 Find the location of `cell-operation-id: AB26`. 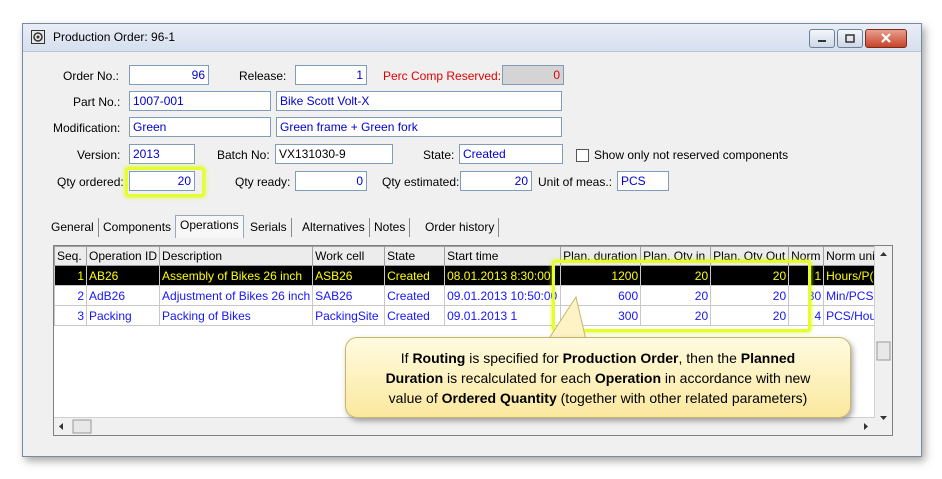

cell-operation-id: AB26 is located at coordinates (123, 275).